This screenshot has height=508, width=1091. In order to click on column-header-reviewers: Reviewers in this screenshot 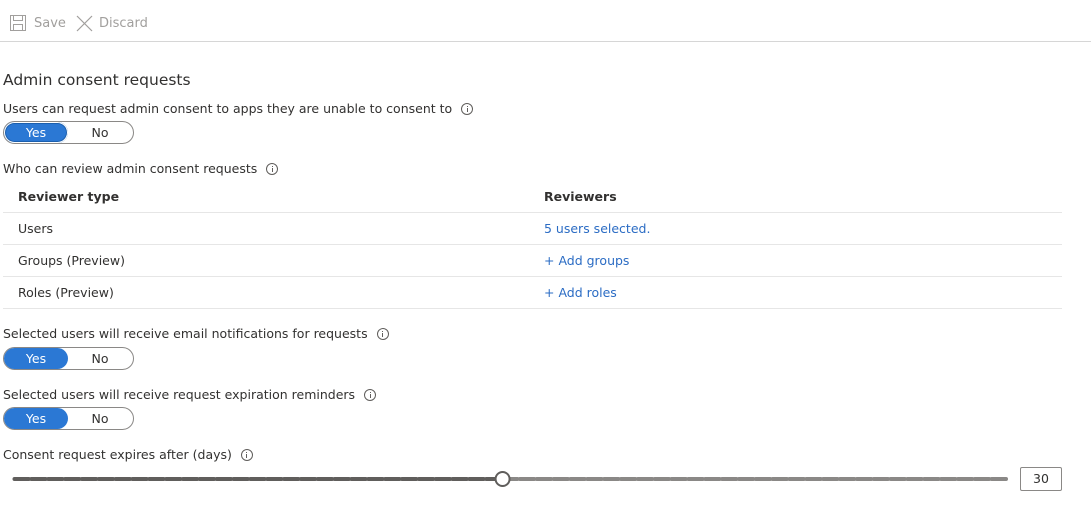, I will do `click(580, 196)`.